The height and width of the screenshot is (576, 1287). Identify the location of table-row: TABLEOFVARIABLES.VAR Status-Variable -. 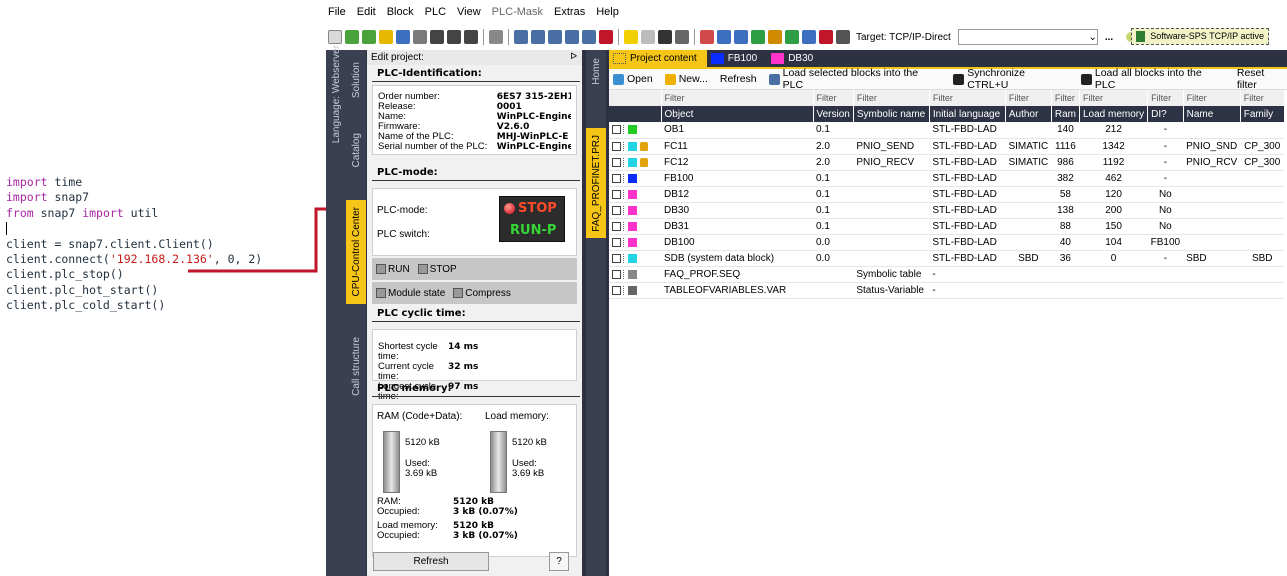
(947, 290).